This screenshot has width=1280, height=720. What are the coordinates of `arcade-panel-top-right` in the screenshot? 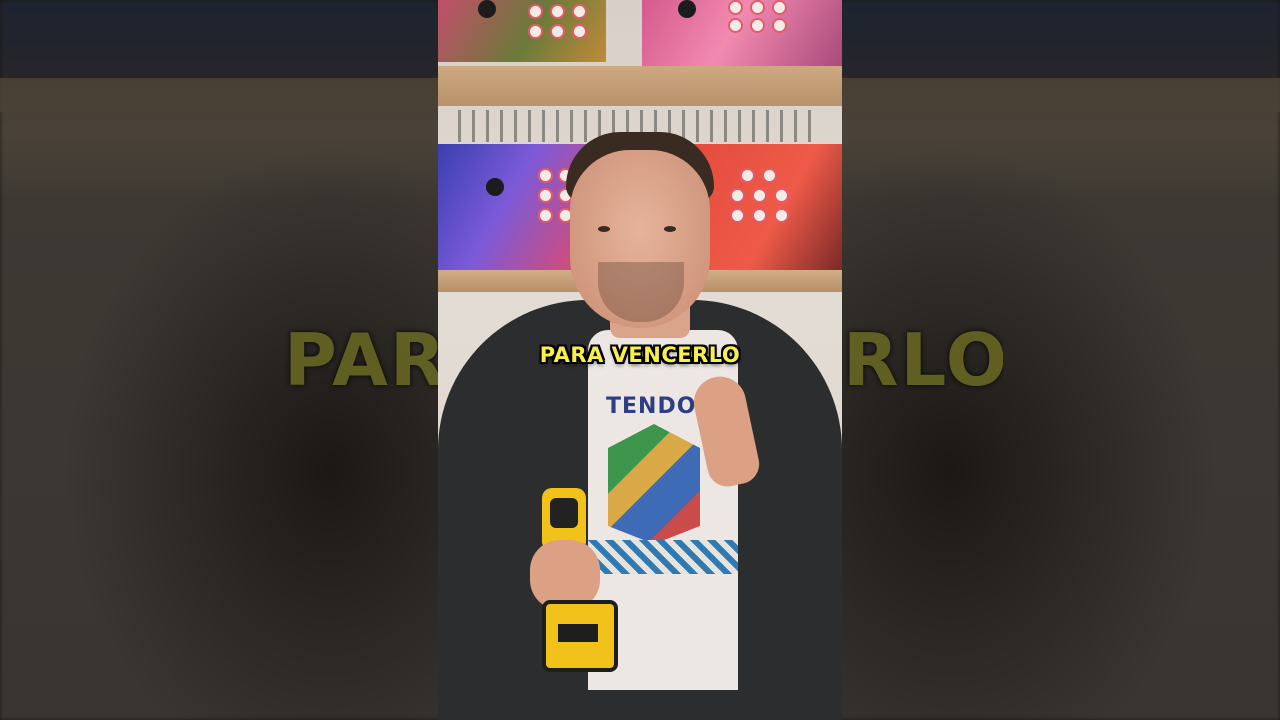 It's located at (742, 33).